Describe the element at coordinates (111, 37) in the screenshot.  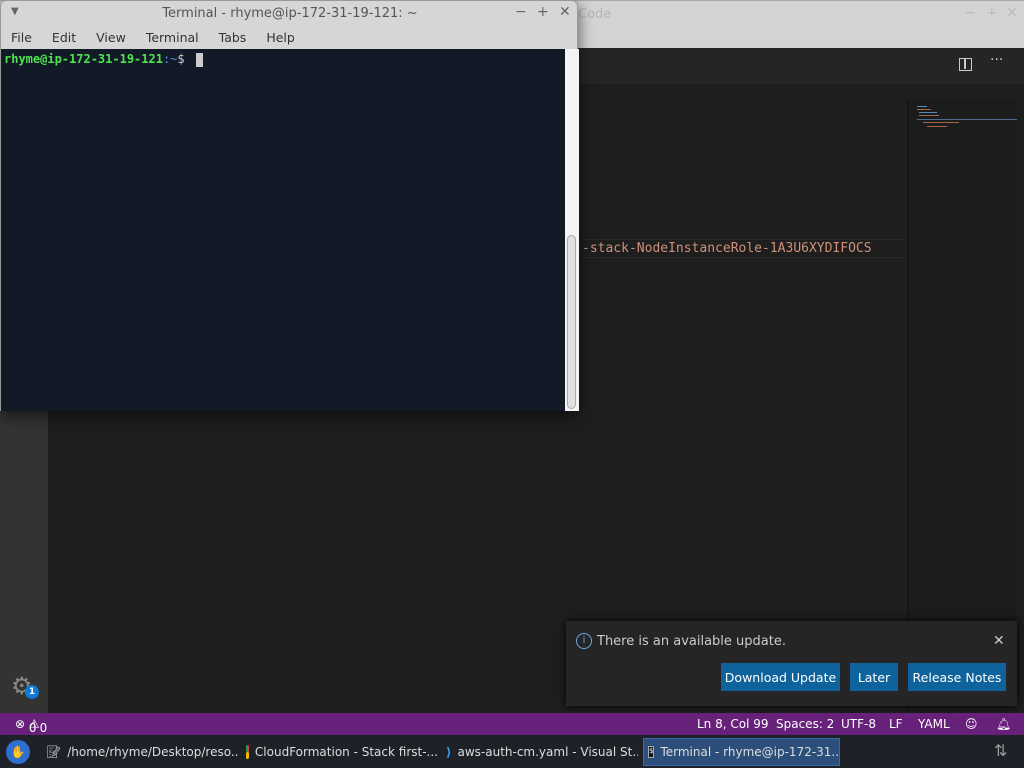
I see `menu-view: View` at that location.